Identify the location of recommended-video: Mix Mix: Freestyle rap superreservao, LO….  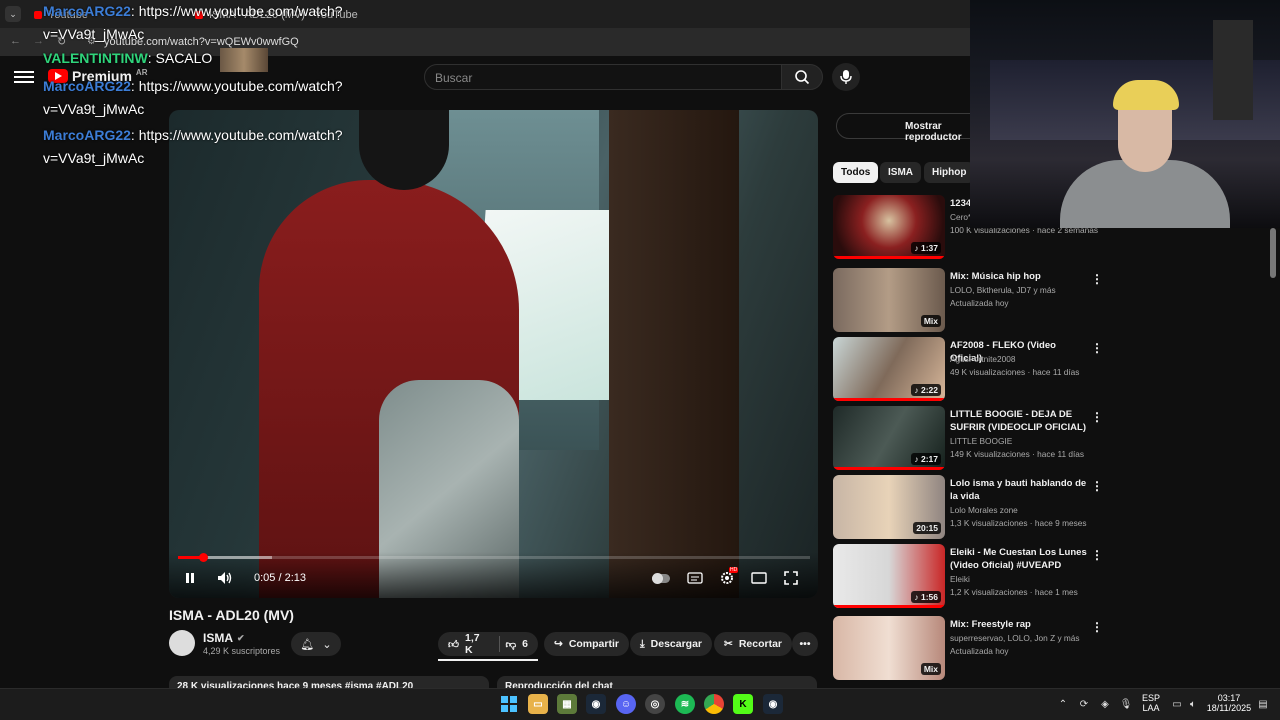
(968, 650).